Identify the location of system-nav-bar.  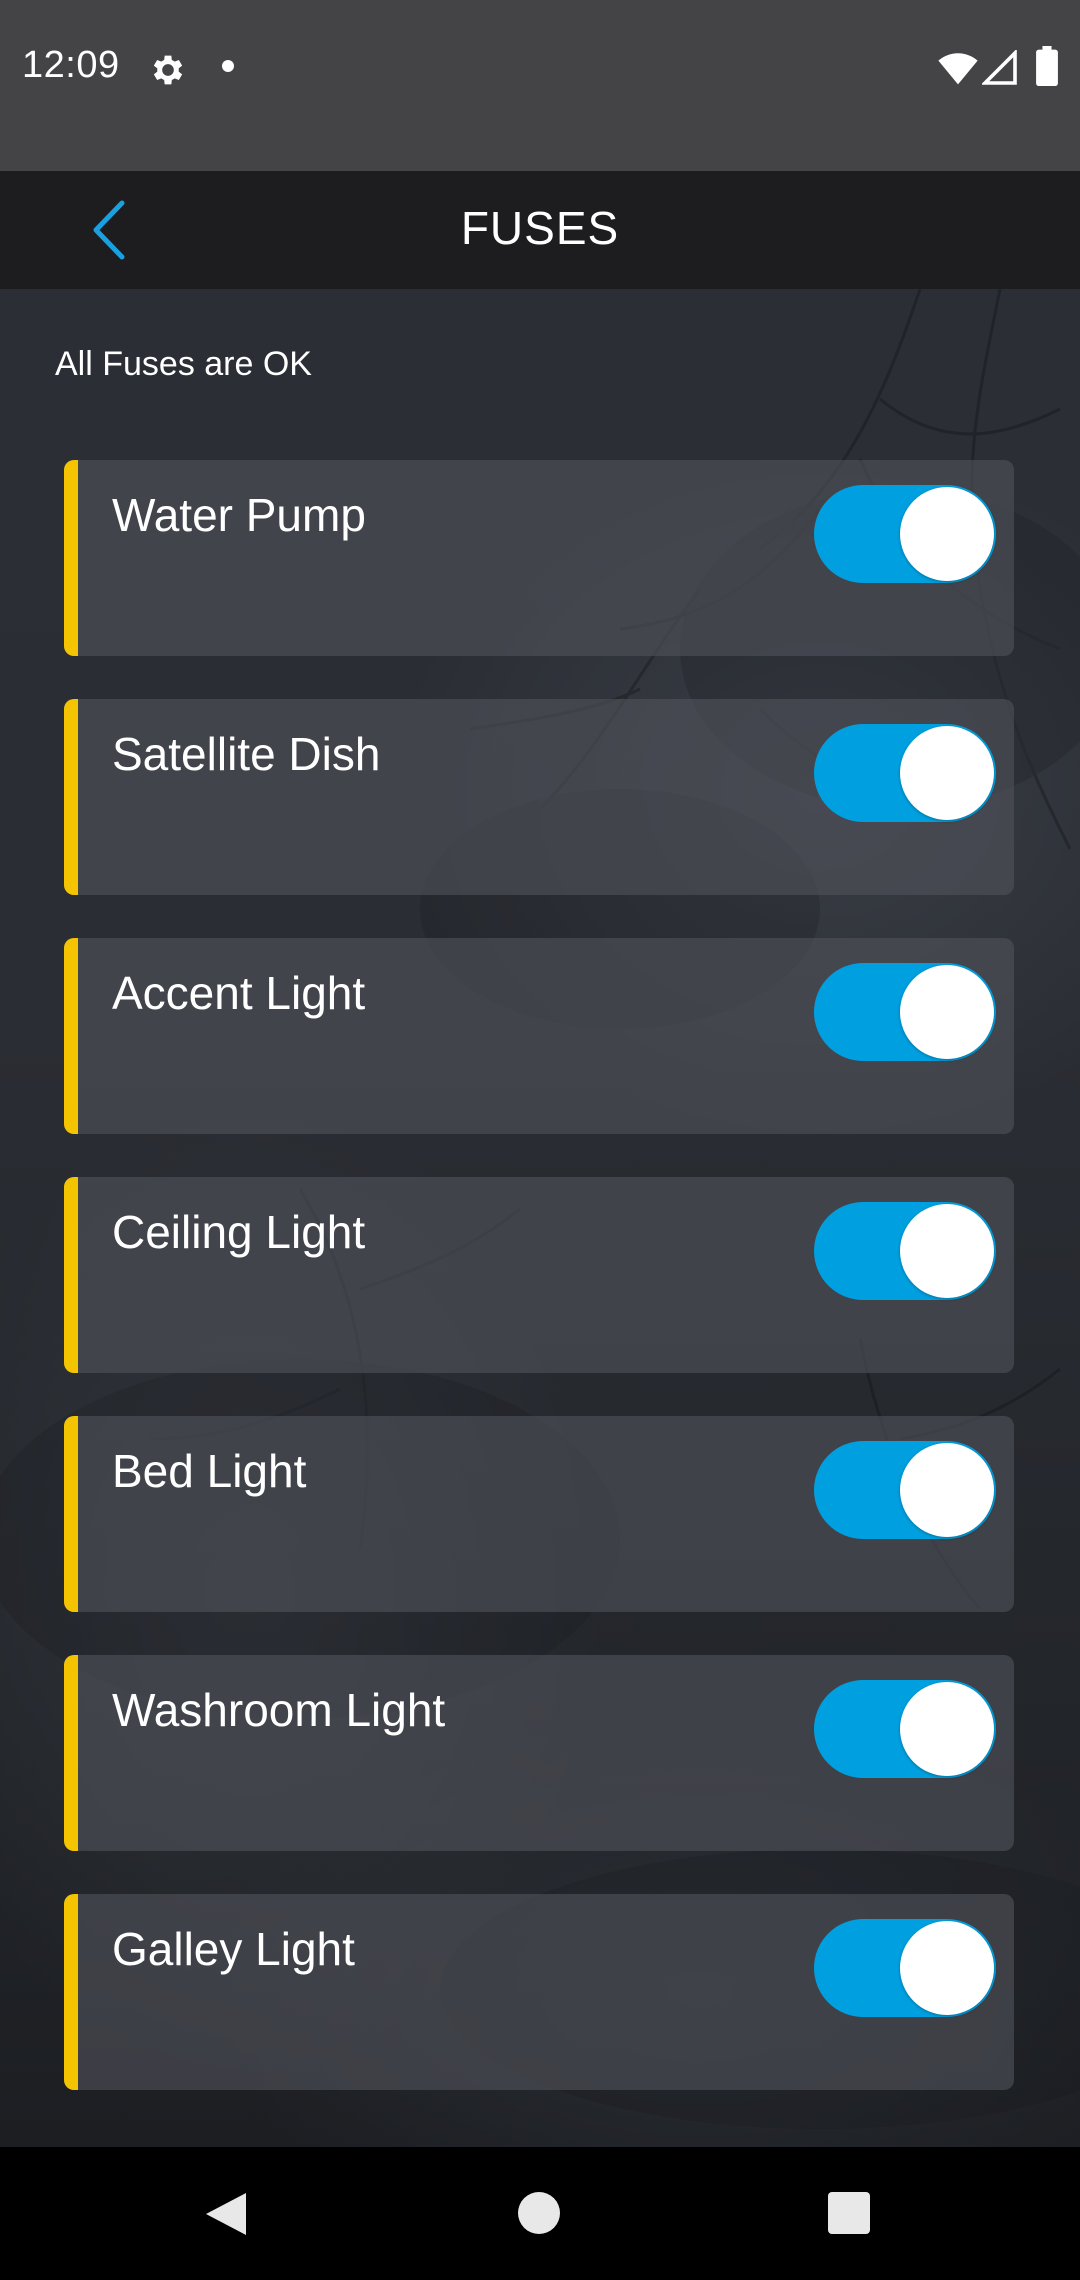
(540, 2213).